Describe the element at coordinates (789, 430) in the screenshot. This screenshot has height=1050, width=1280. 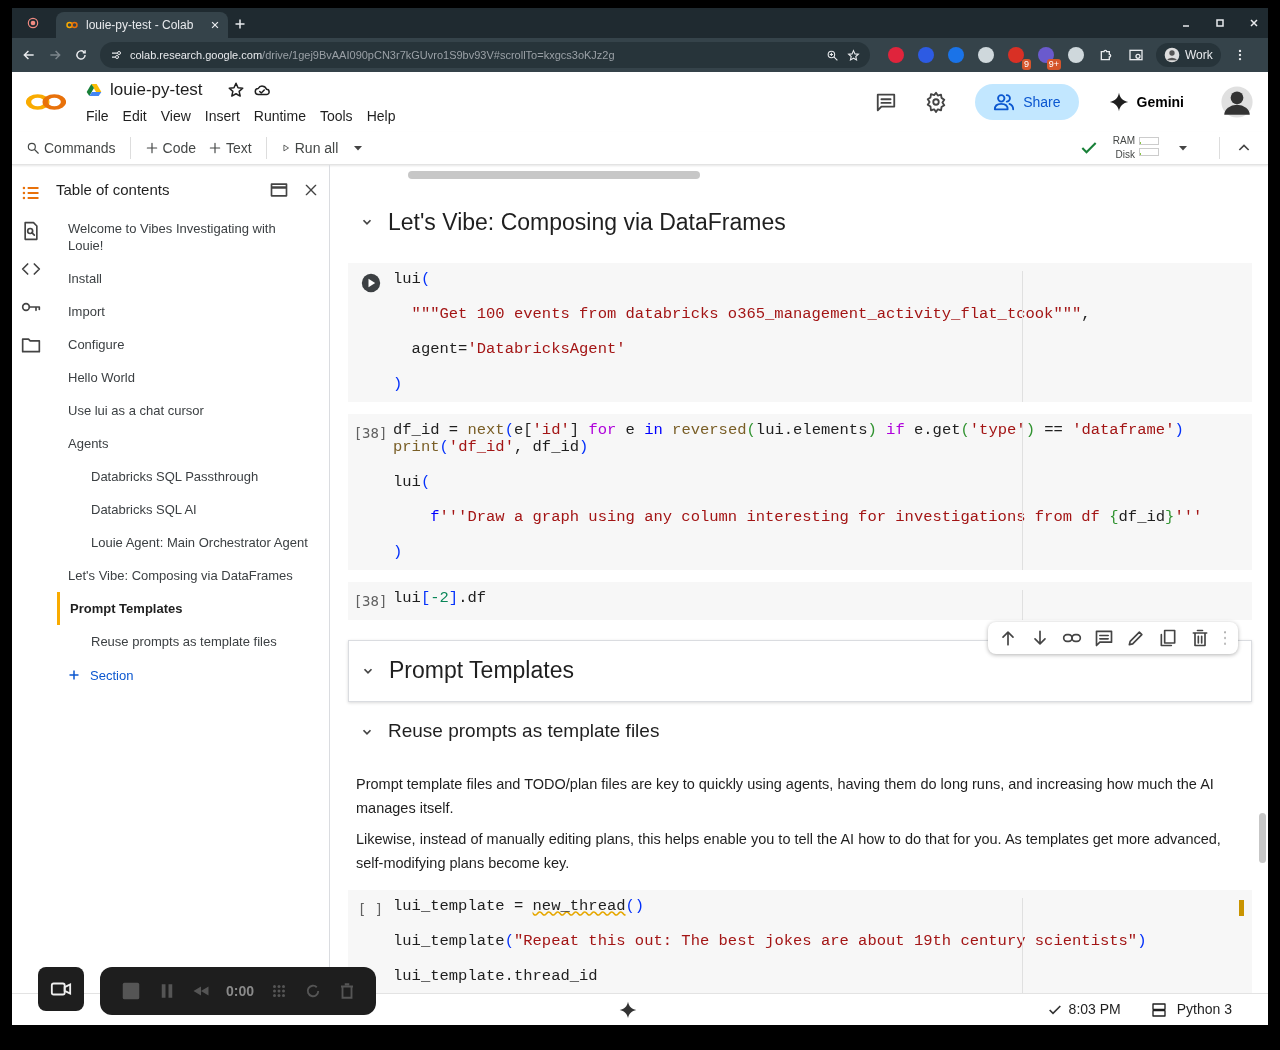
I see `code-line: df_id = next(e['id'] for e in reversed(lui.elements) if e.get('type') == 'dataframe')` at that location.